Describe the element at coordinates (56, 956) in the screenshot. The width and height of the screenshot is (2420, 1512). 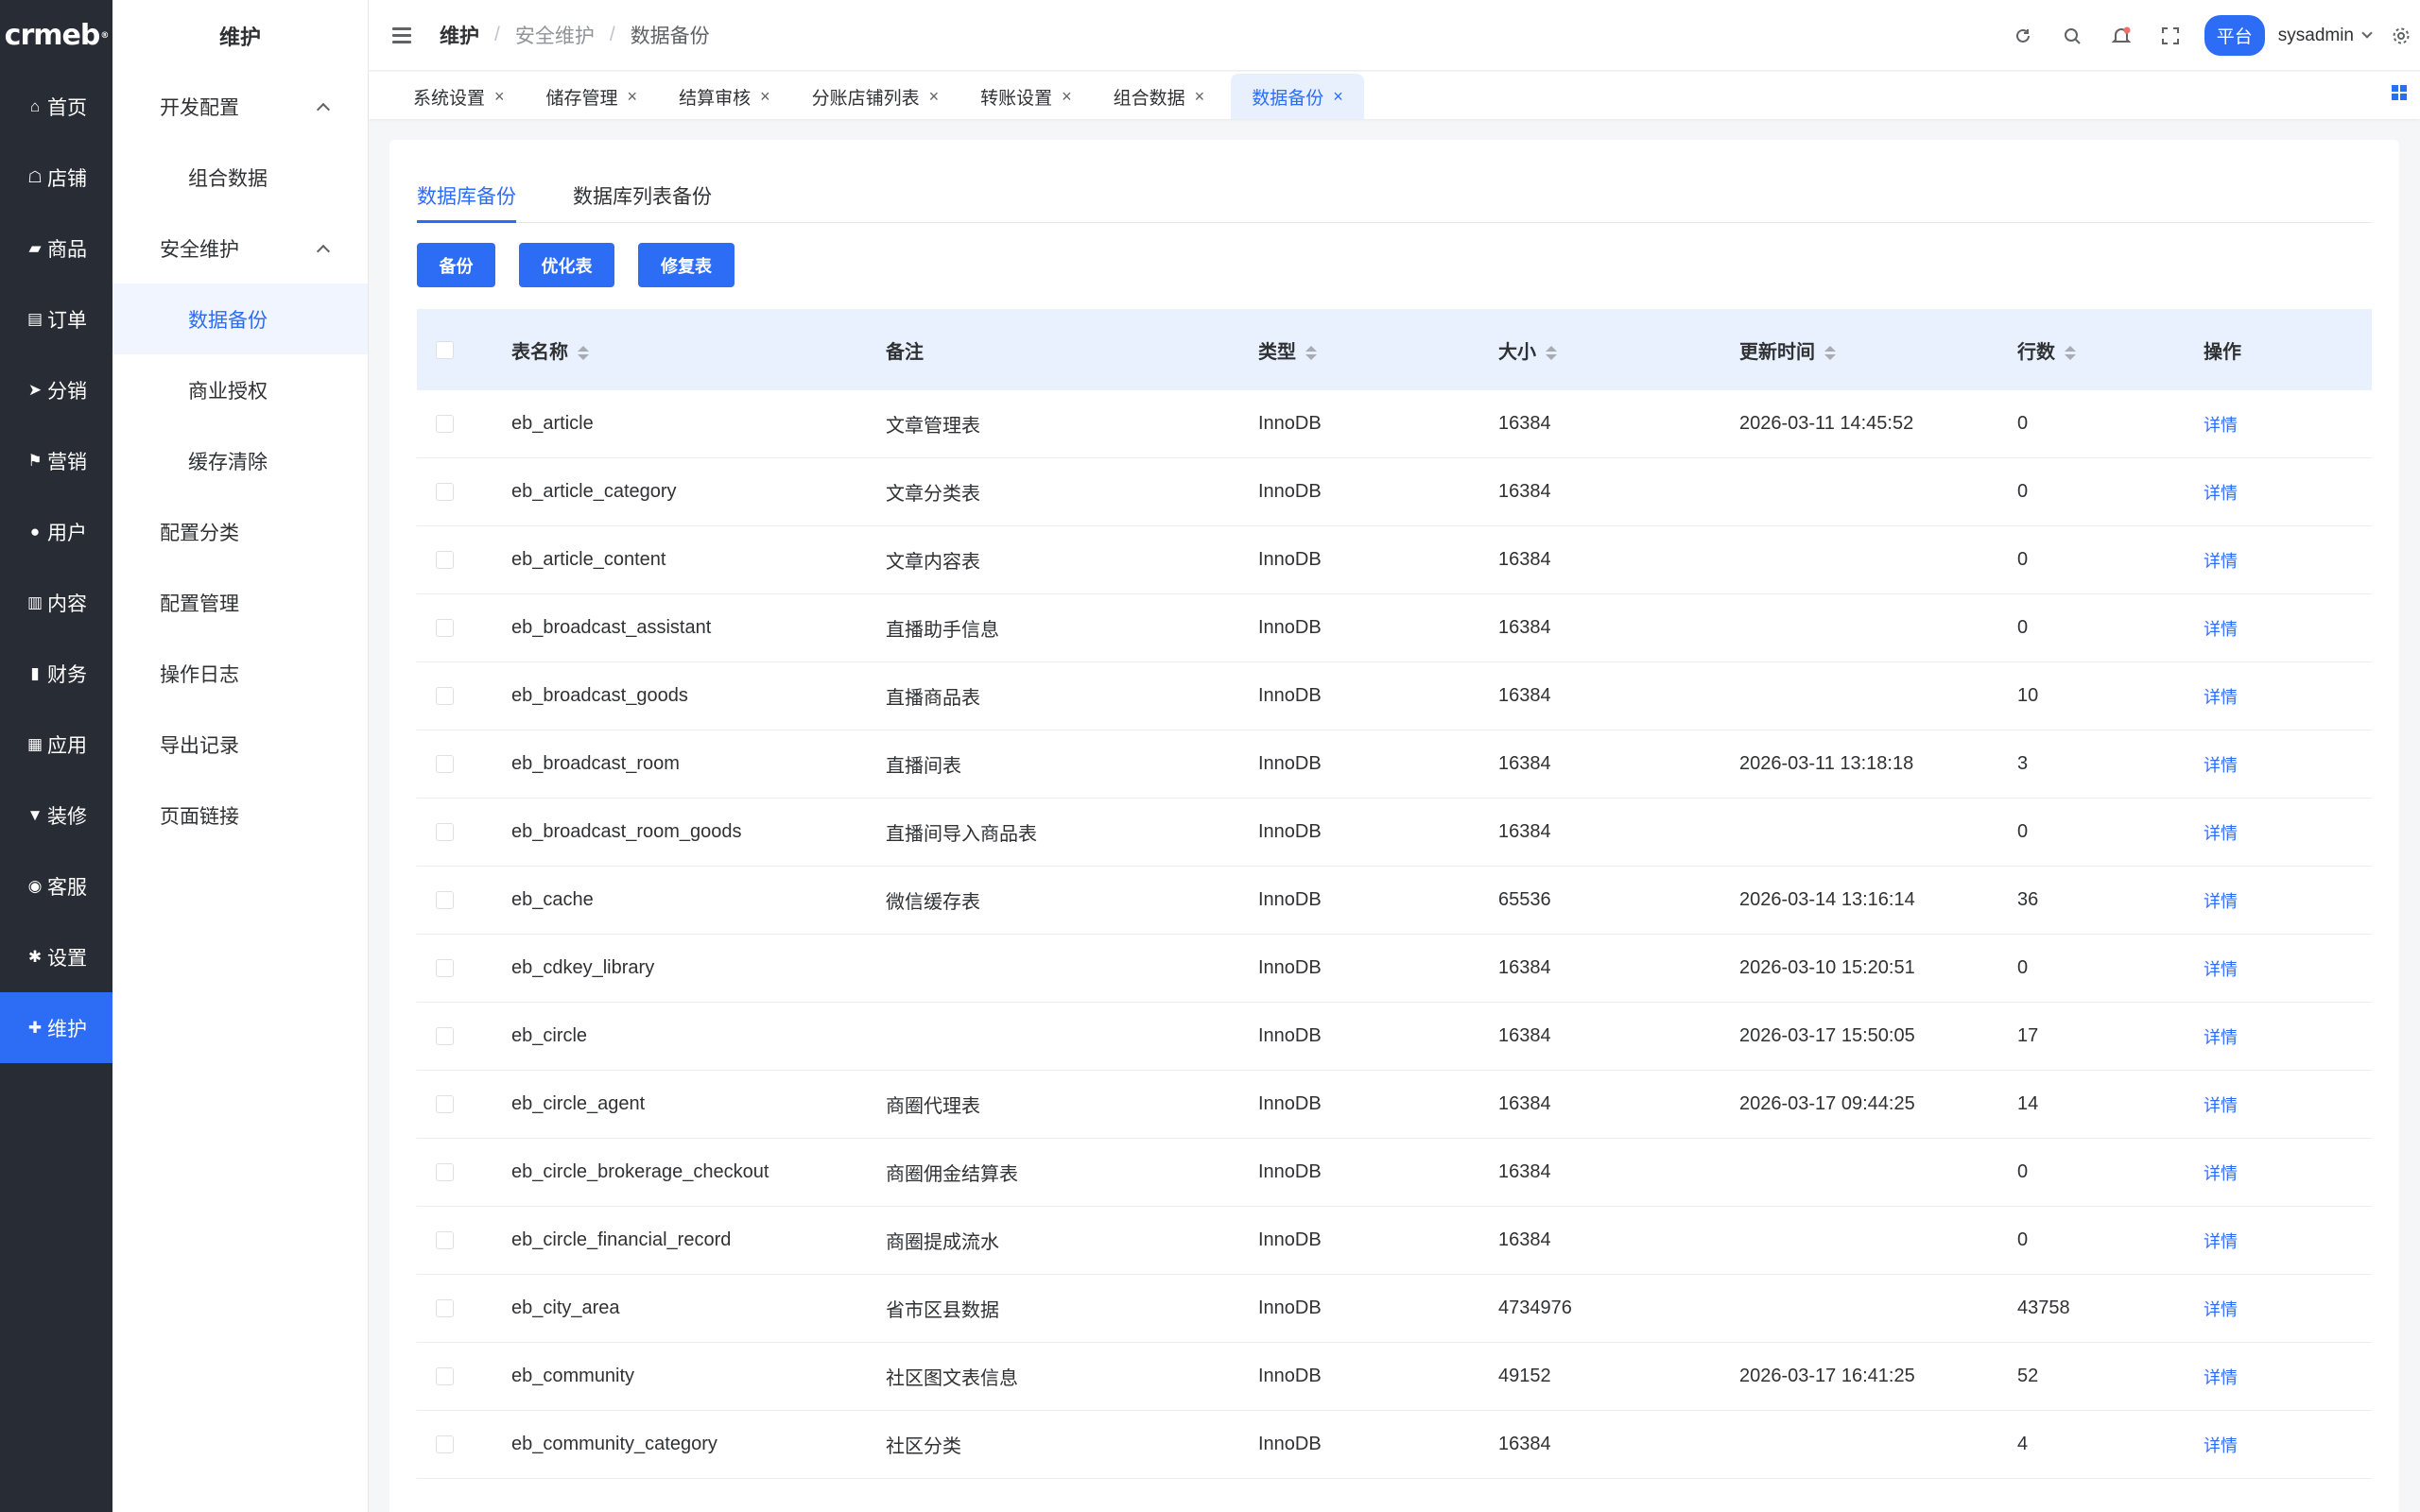
I see `sidebar-item: ✱ 设置` at that location.